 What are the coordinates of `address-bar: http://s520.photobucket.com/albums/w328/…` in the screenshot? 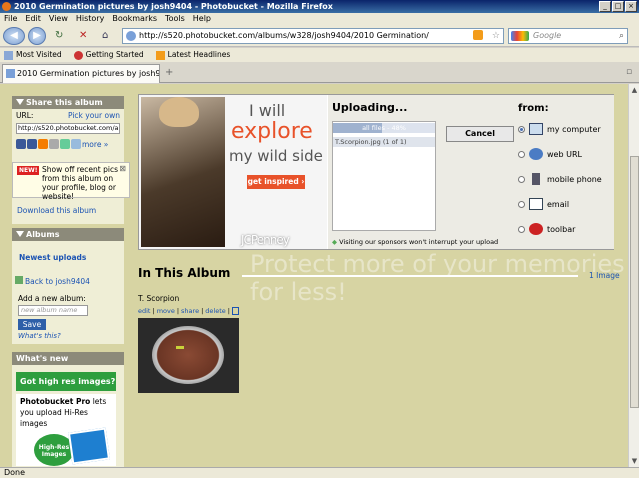 It's located at (313, 36).